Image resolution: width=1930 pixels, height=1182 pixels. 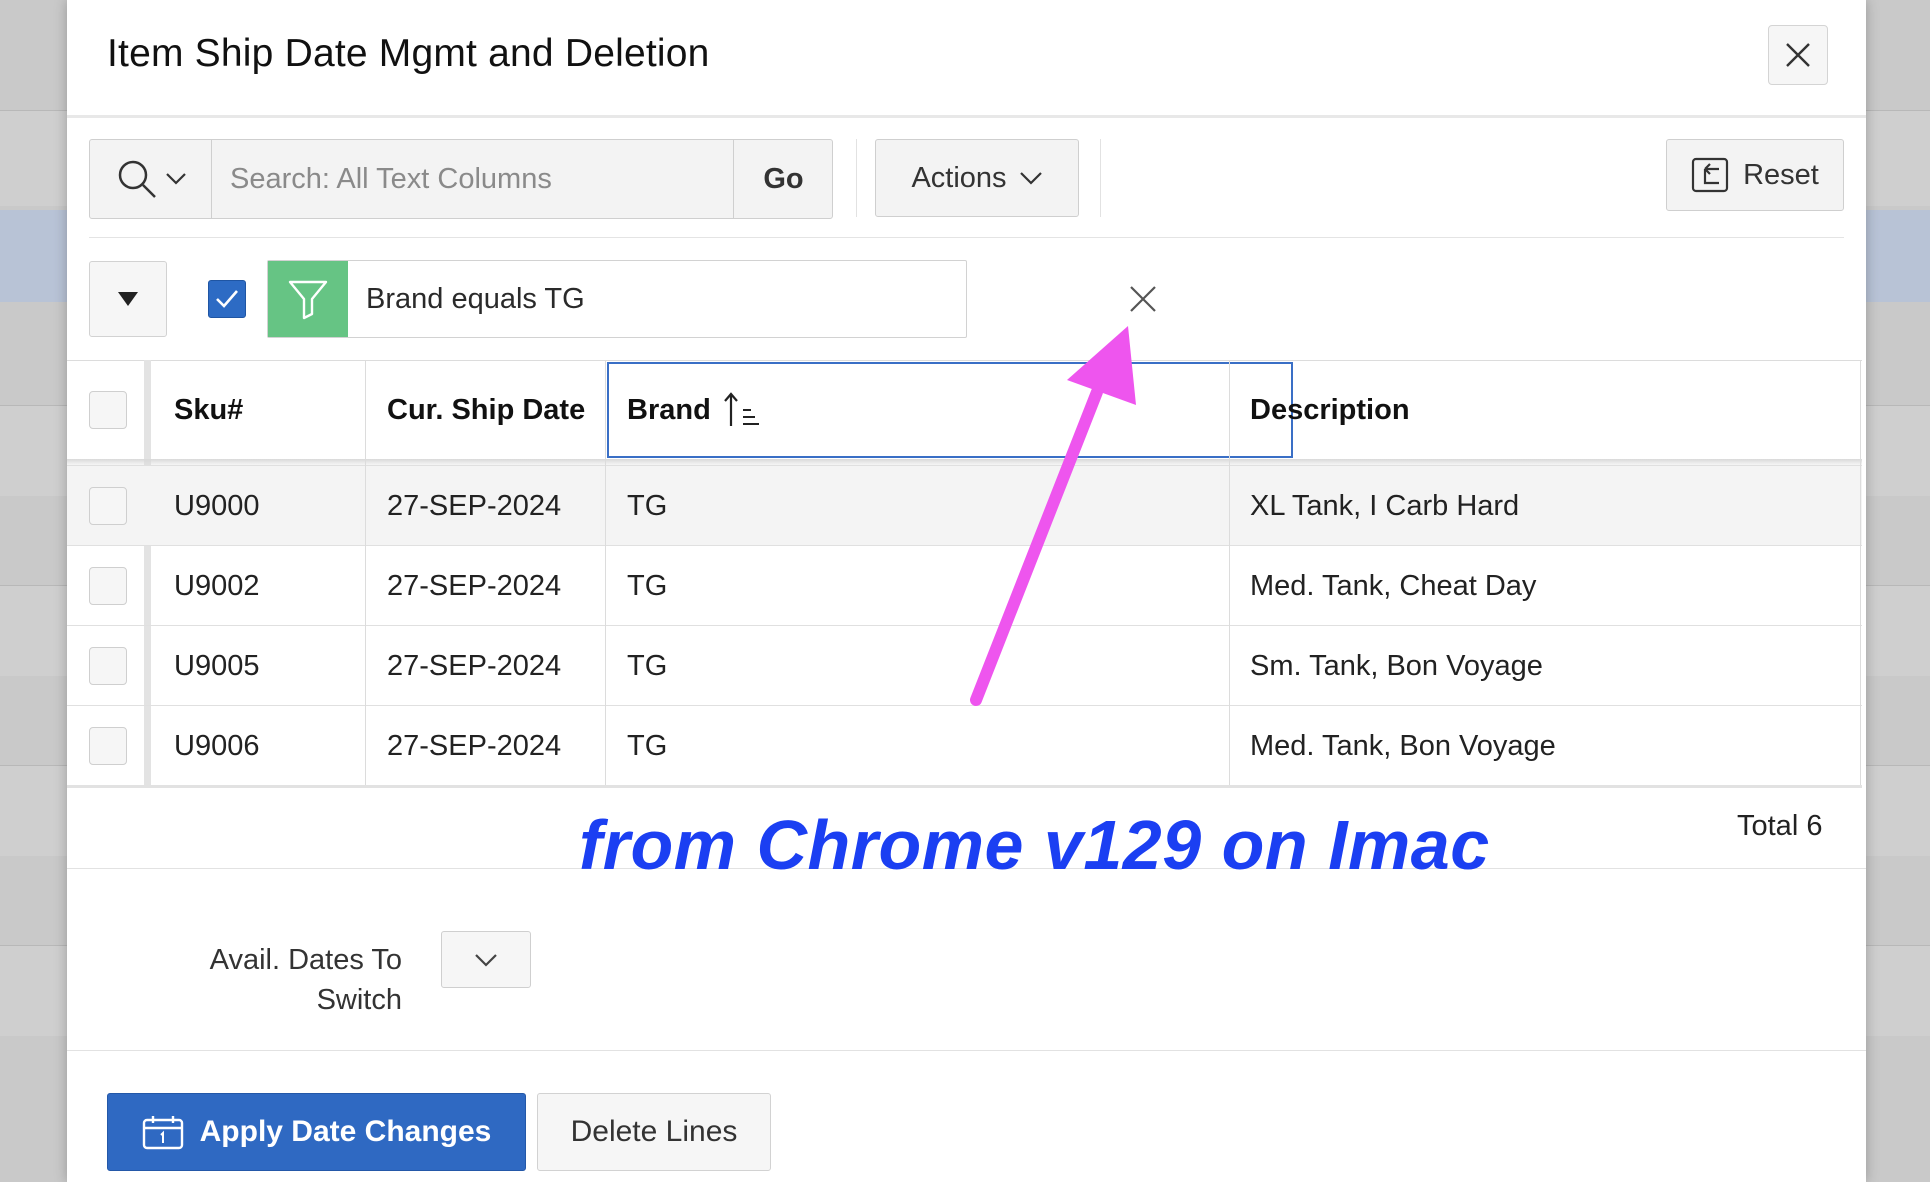 I want to click on cell-description: Med. Tank, Bon Voyage, so click(x=1403, y=746).